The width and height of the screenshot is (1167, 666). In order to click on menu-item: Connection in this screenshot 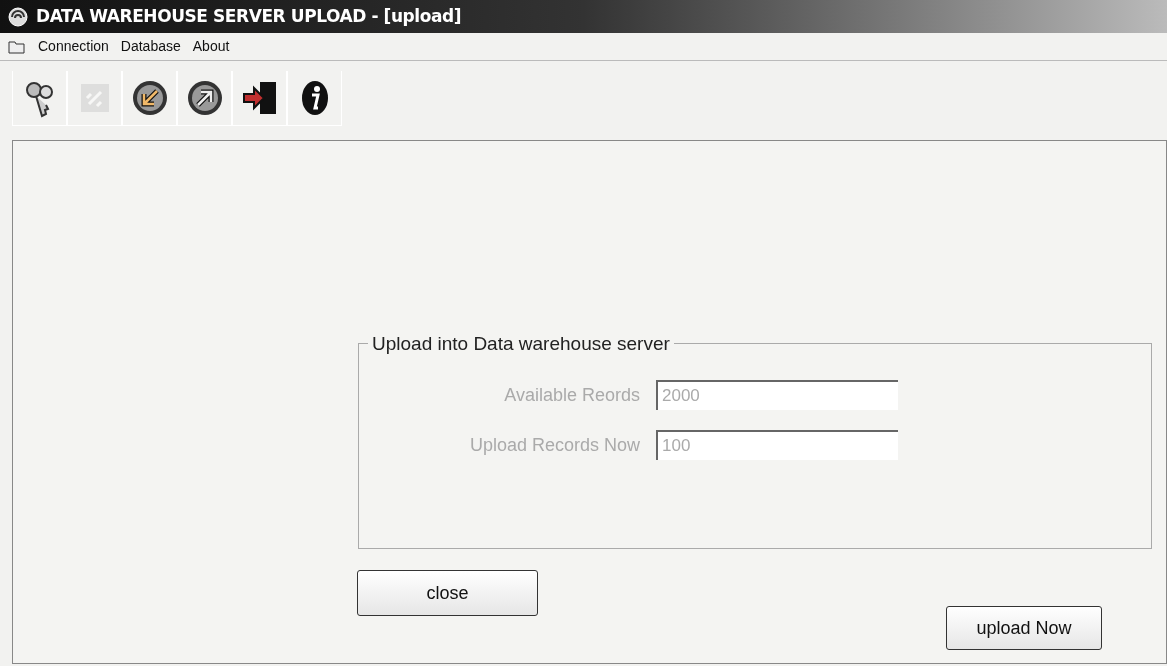, I will do `click(73, 46)`.